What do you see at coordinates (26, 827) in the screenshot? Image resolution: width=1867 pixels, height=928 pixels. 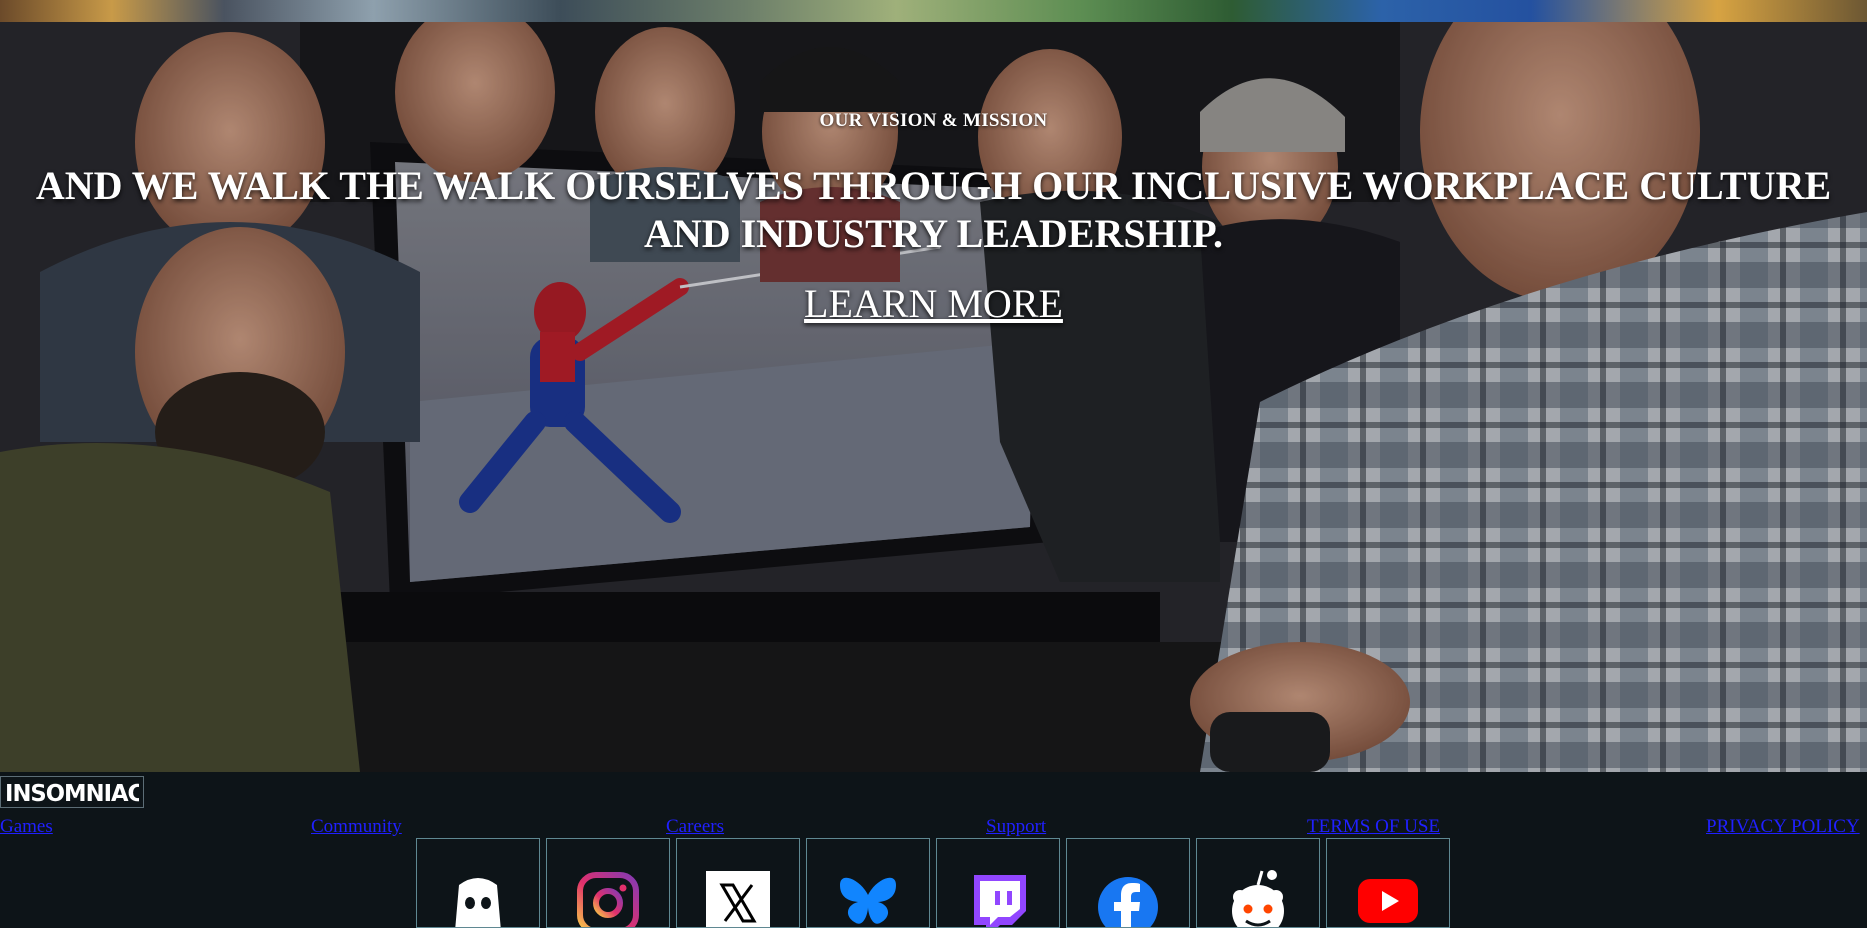 I see `footer-link-games: Games` at bounding box center [26, 827].